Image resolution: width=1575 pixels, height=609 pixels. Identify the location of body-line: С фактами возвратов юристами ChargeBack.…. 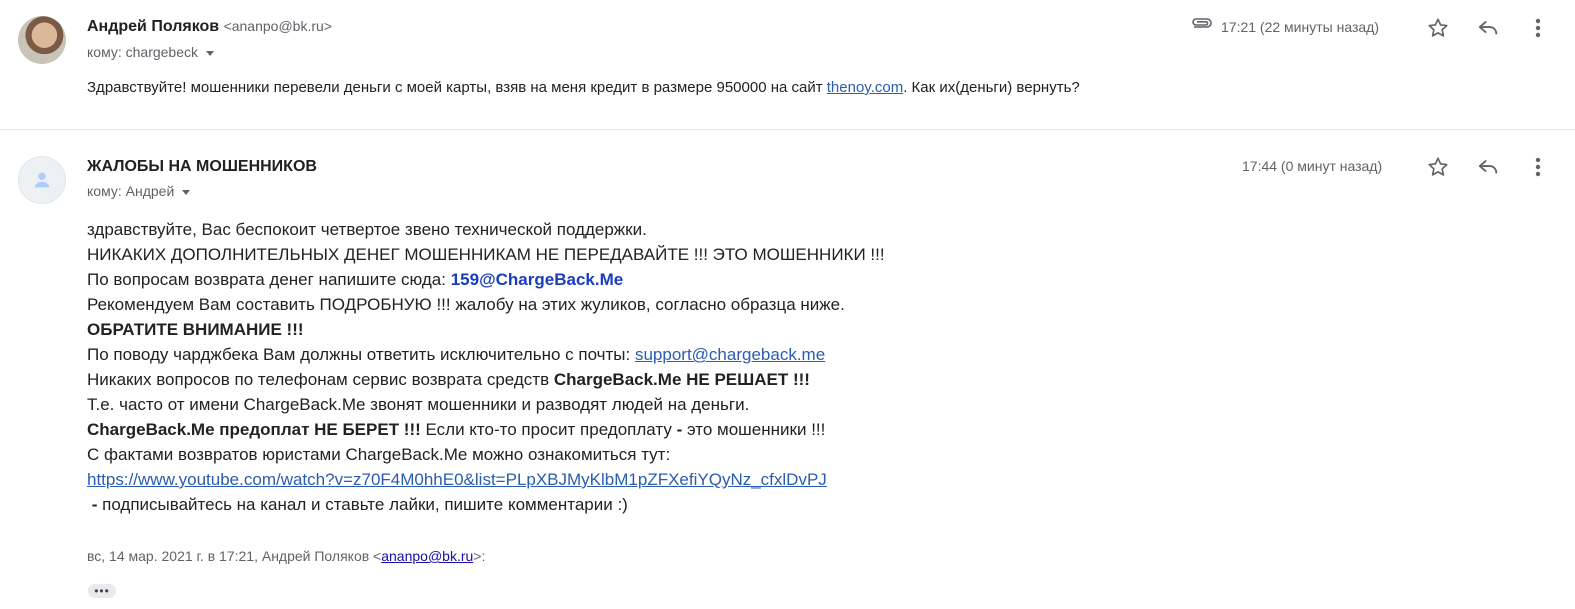
(379, 454).